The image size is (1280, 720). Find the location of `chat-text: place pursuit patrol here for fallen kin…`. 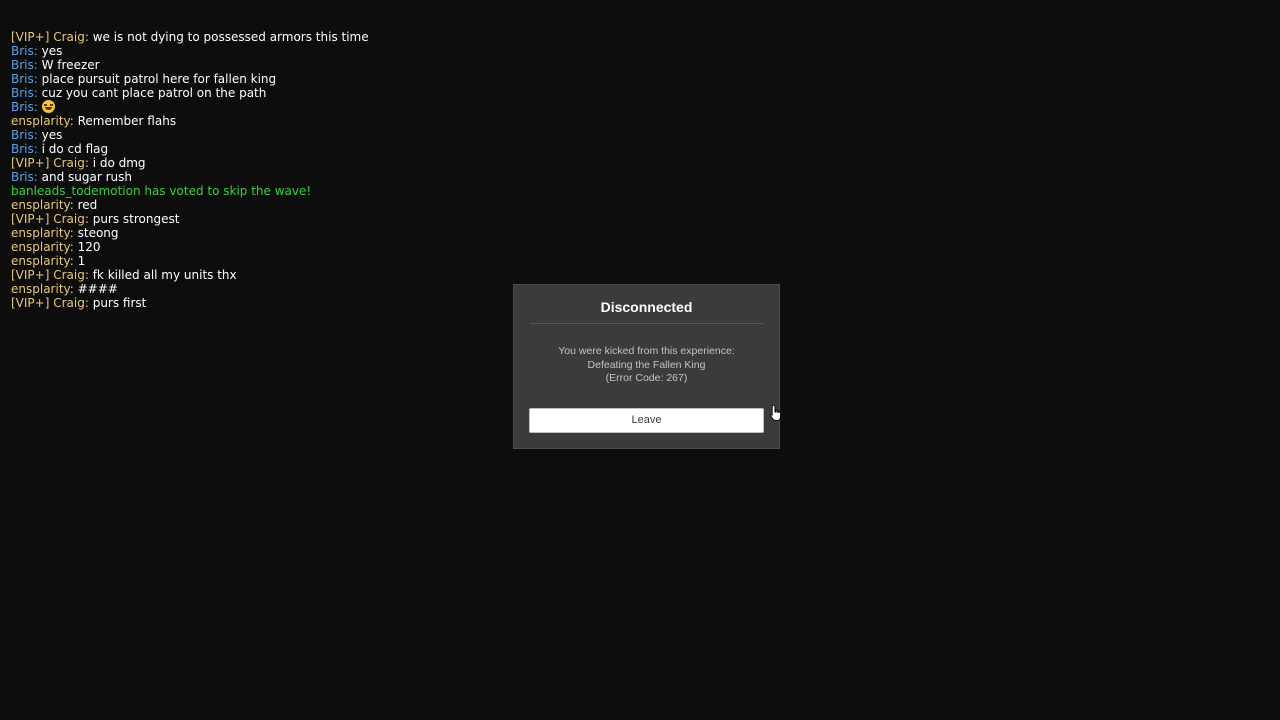

chat-text: place pursuit patrol here for fallen kin… is located at coordinates (157, 79).